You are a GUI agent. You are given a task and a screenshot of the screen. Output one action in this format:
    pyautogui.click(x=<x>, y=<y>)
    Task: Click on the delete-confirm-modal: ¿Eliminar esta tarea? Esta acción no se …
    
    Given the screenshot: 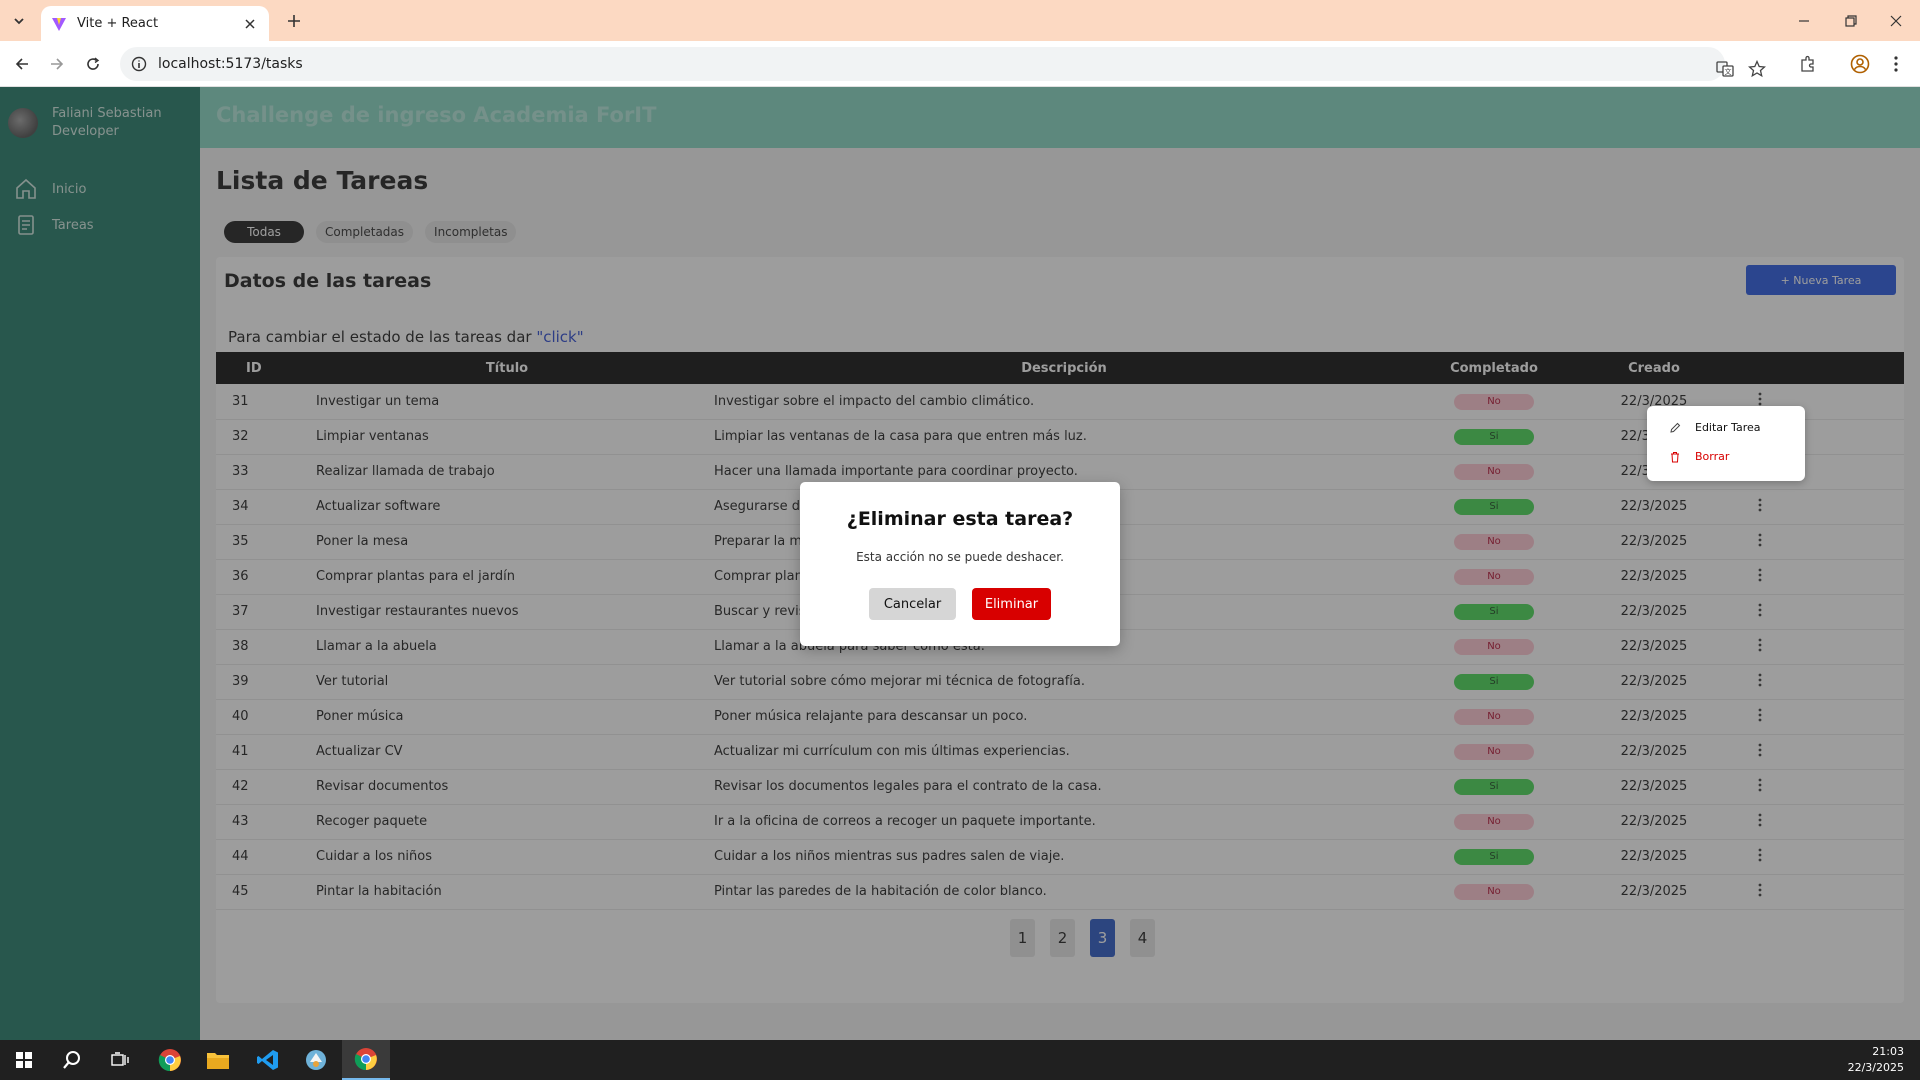 What is the action you would take?
    pyautogui.click(x=960, y=564)
    